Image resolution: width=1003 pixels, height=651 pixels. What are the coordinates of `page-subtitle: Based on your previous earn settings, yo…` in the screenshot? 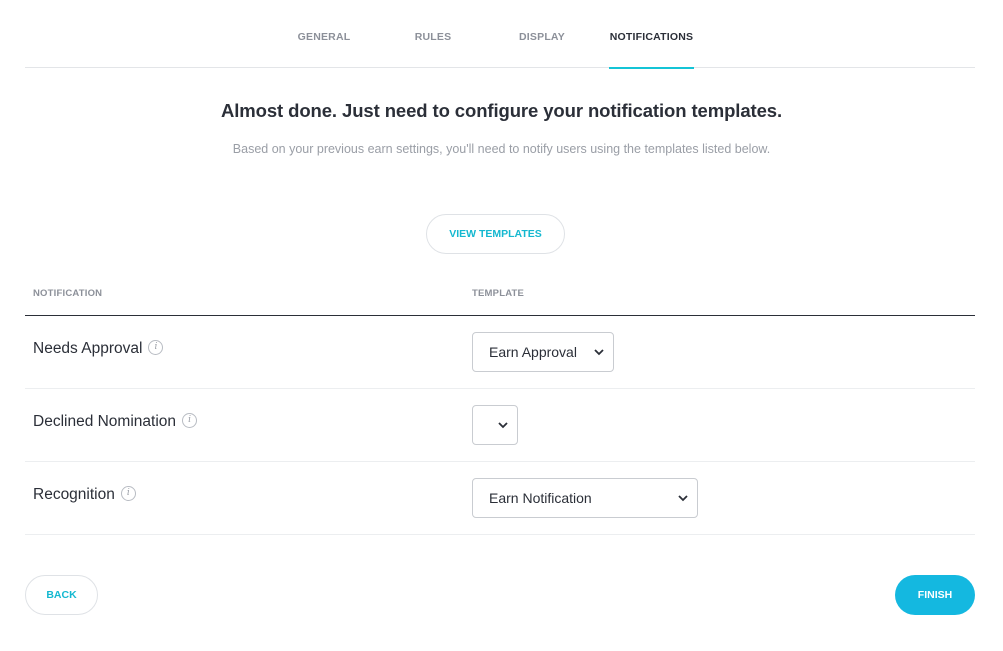 It's located at (501, 149).